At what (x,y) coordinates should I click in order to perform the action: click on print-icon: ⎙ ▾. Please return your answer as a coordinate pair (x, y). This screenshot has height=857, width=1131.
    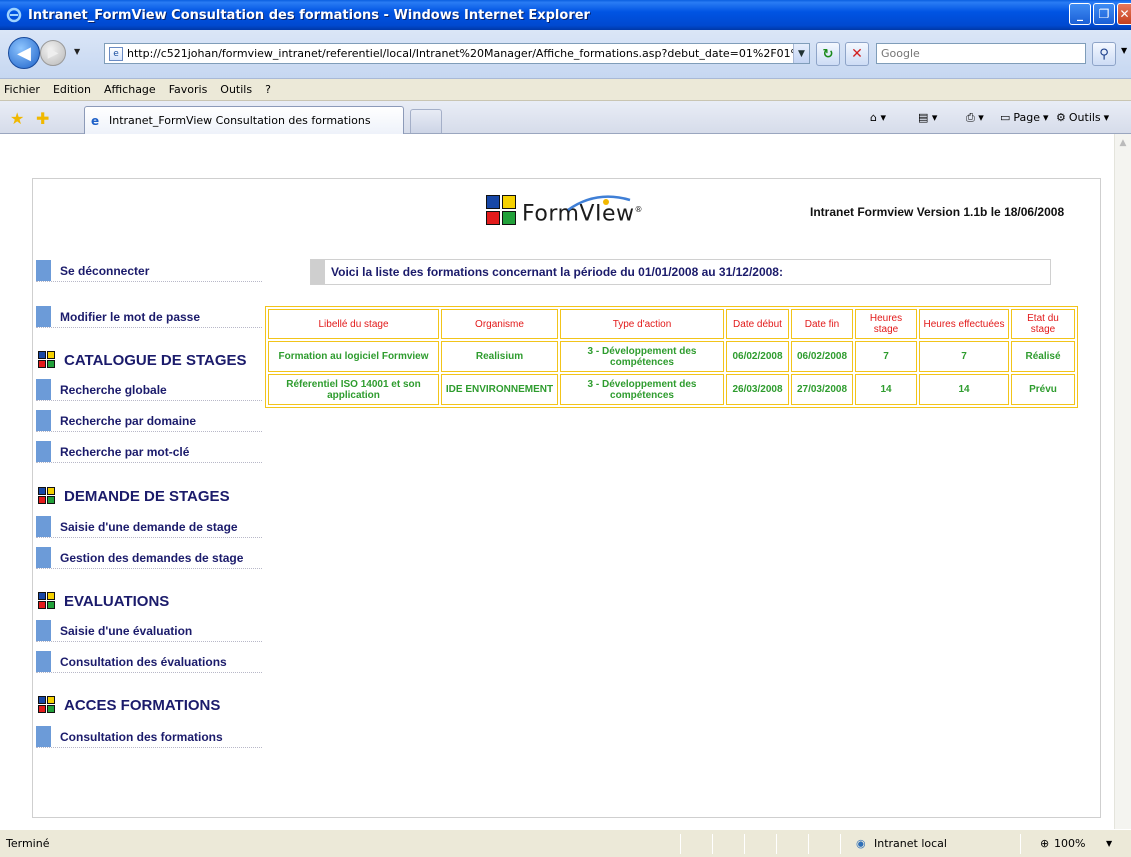
    Looking at the image, I should click on (975, 118).